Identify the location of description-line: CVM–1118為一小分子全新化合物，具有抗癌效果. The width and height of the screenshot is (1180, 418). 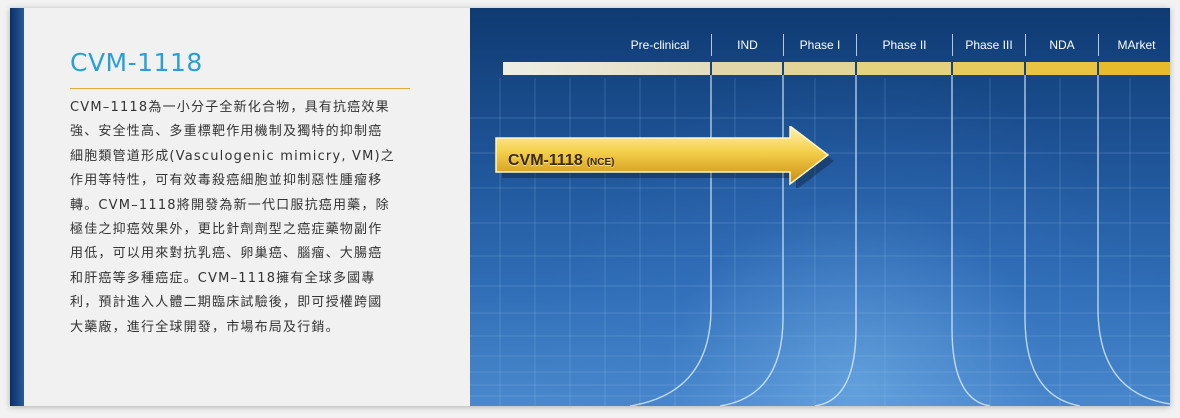
(230, 107).